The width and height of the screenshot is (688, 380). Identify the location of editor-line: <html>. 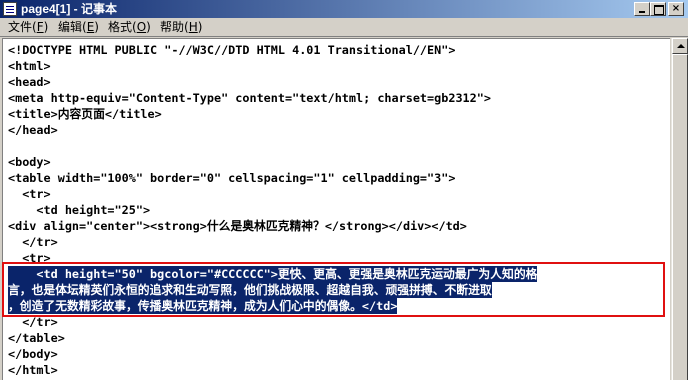
(29, 66).